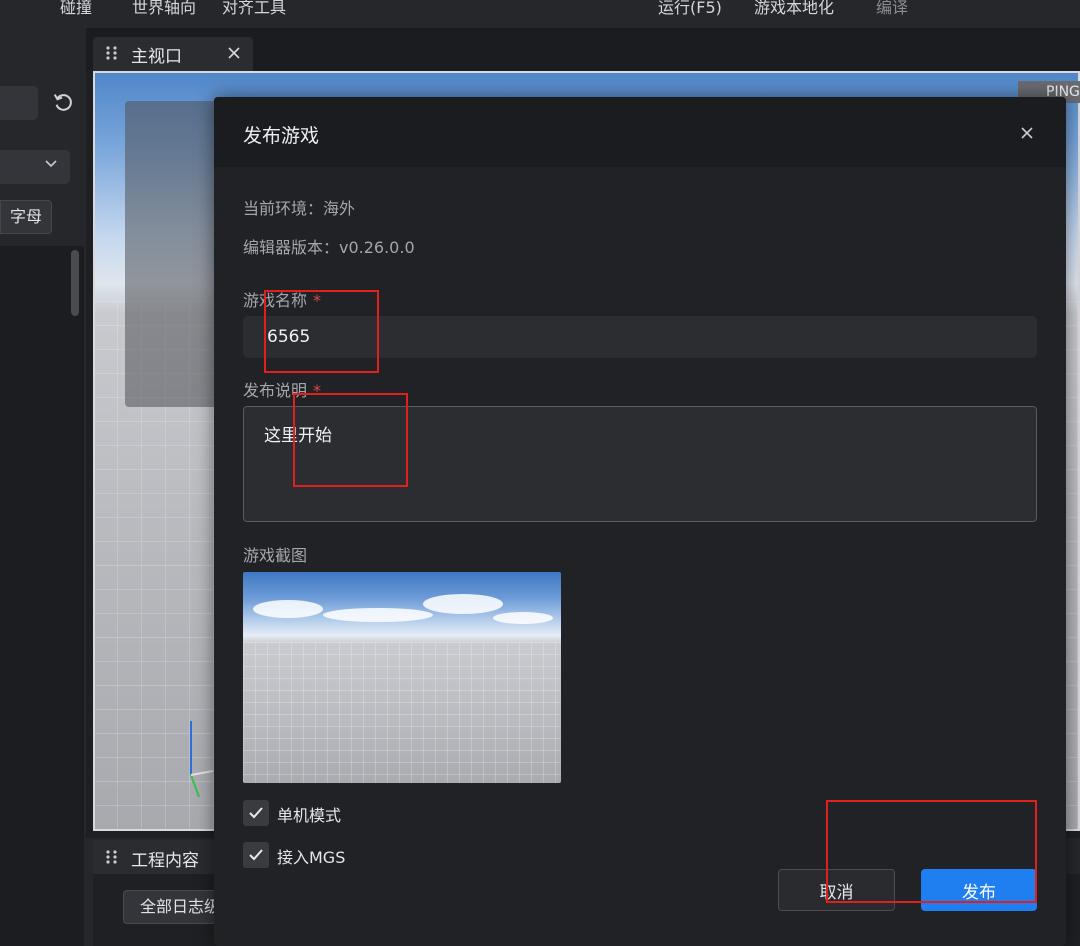  What do you see at coordinates (75, 283) in the screenshot?
I see `left-scrollbar` at bounding box center [75, 283].